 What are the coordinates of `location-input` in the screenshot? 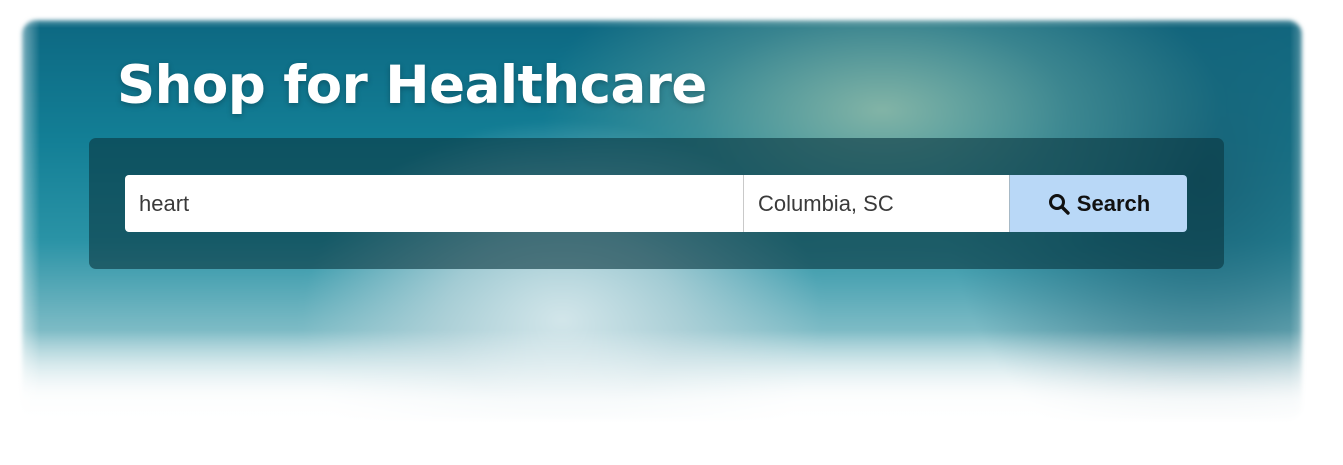 It's located at (877, 203).